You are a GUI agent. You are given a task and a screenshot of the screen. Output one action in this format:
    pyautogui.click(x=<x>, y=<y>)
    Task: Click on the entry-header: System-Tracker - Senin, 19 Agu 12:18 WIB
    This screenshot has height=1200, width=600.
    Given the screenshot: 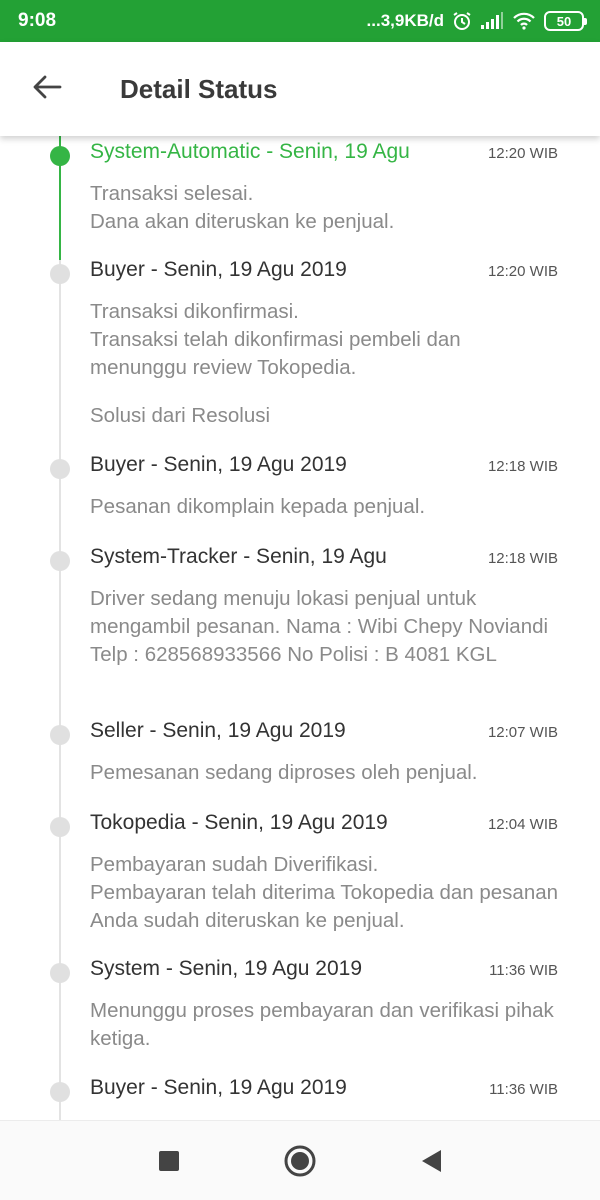 What is the action you would take?
    pyautogui.click(x=324, y=557)
    